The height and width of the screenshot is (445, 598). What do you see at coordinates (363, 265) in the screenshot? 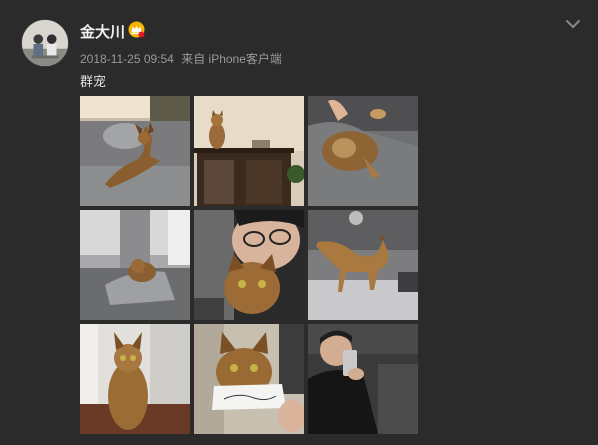
I see `photo-cat-walking-on-couch` at bounding box center [363, 265].